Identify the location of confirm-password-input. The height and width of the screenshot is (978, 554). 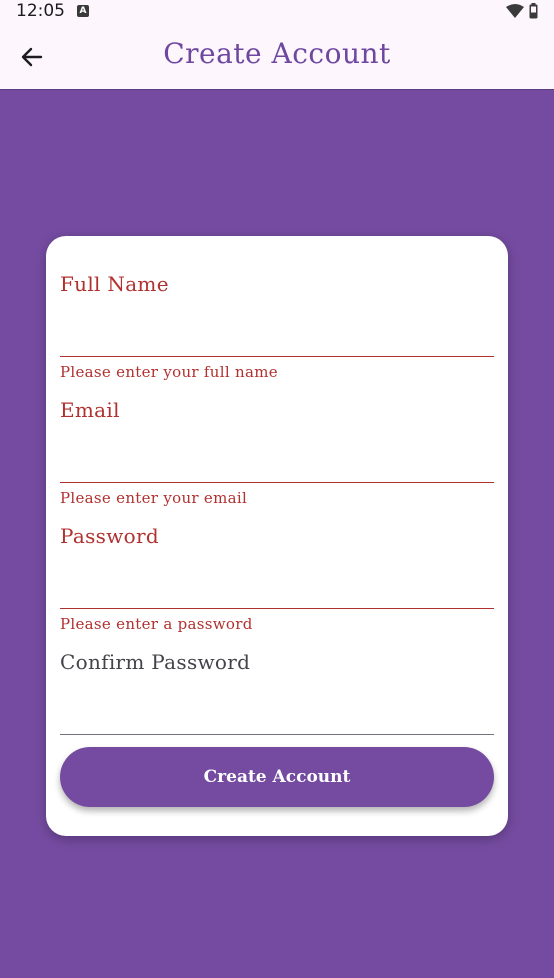
(277, 692).